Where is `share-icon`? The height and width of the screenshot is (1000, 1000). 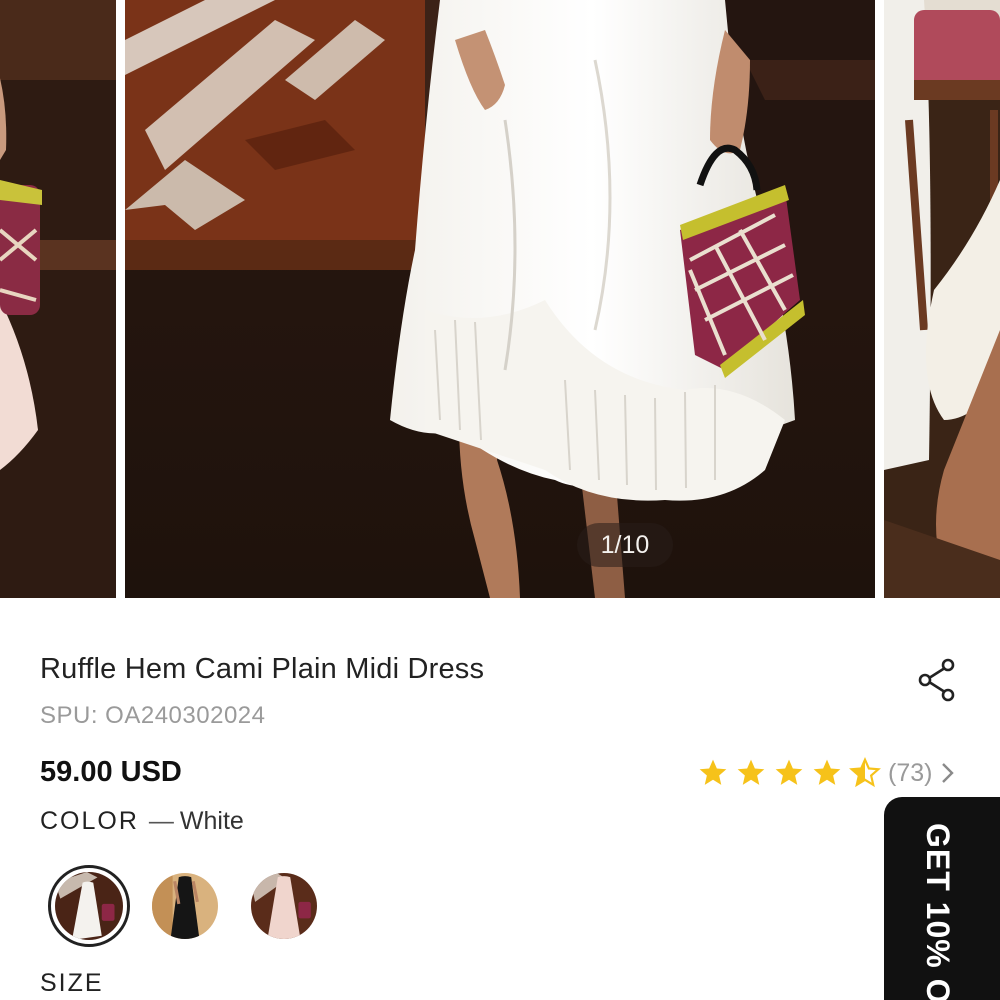 share-icon is located at coordinates (936, 680).